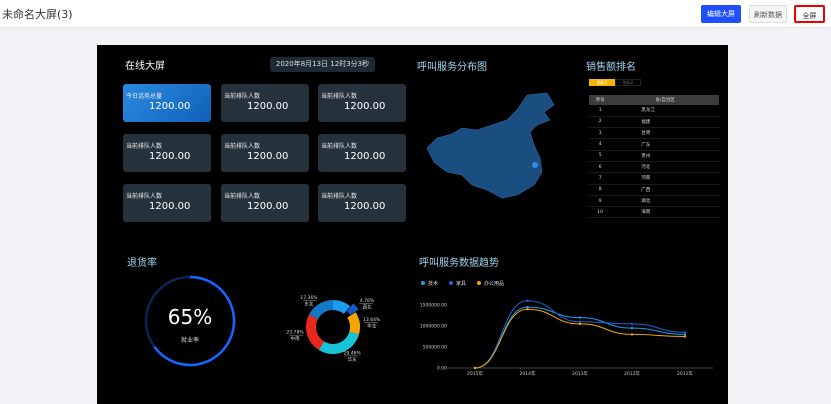  I want to click on province-cell: 黑龙江, so click(665, 111).